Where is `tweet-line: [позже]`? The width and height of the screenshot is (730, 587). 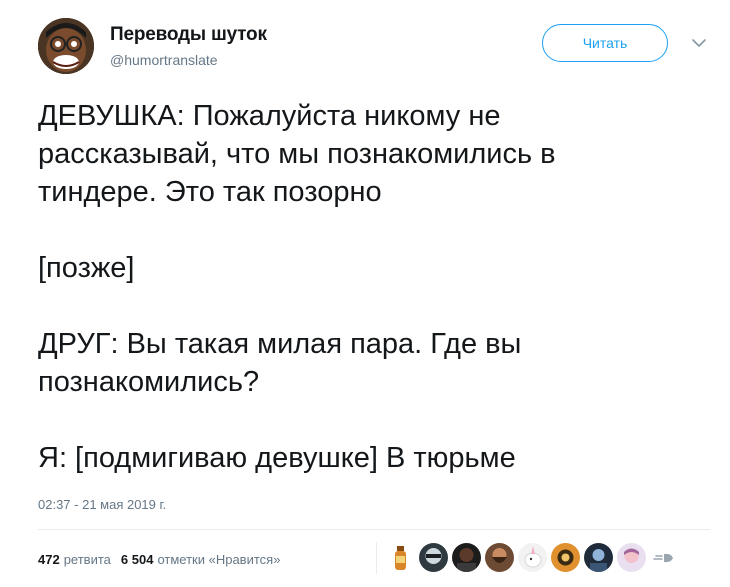 tweet-line: [позже] is located at coordinates (86, 268).